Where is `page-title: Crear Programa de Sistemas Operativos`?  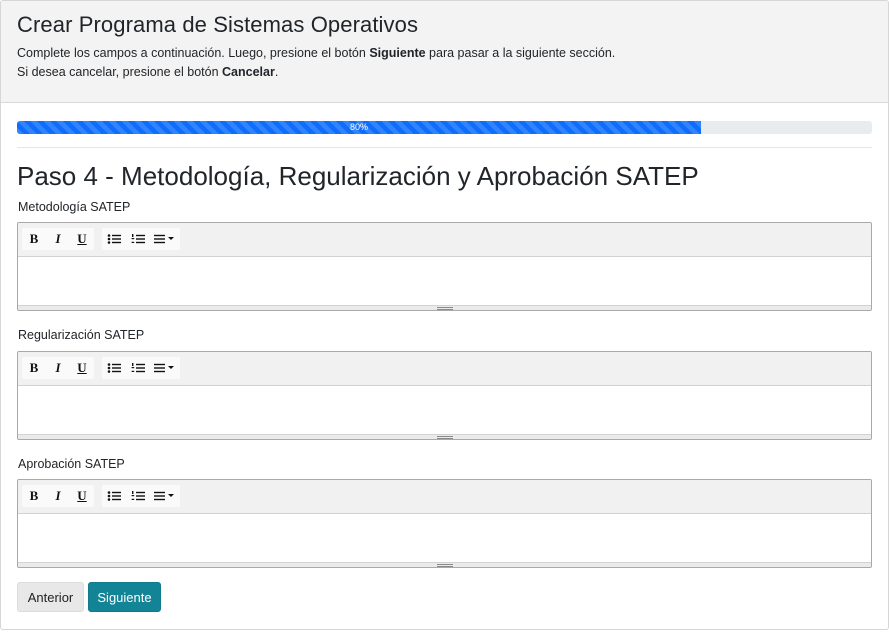
page-title: Crear Programa de Sistemas Operativos is located at coordinates (218, 24).